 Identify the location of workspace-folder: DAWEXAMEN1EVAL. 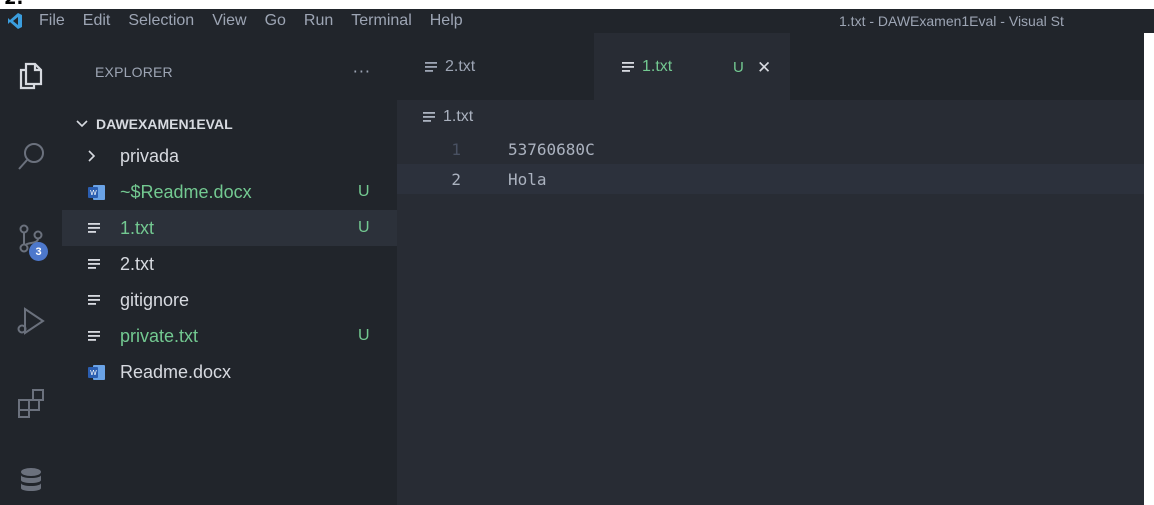
(229, 124).